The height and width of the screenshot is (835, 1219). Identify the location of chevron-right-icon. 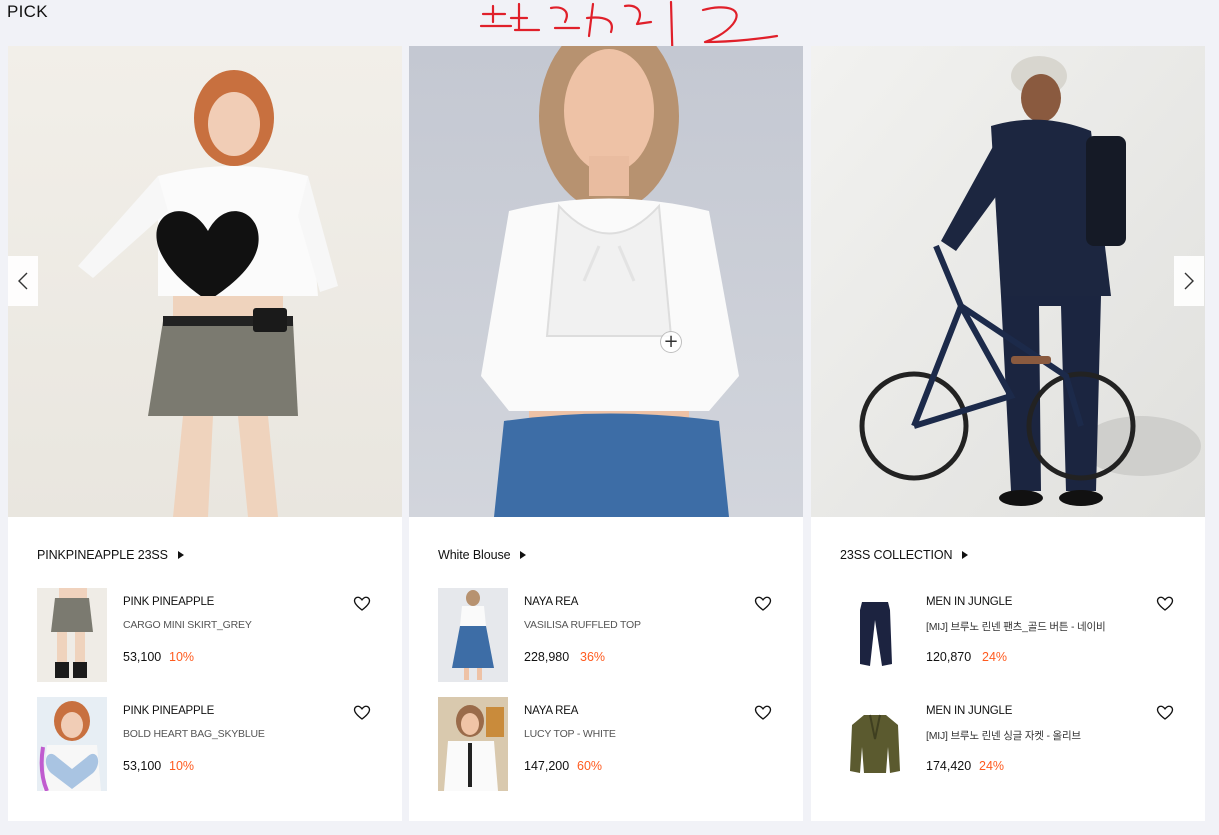
(1189, 281).